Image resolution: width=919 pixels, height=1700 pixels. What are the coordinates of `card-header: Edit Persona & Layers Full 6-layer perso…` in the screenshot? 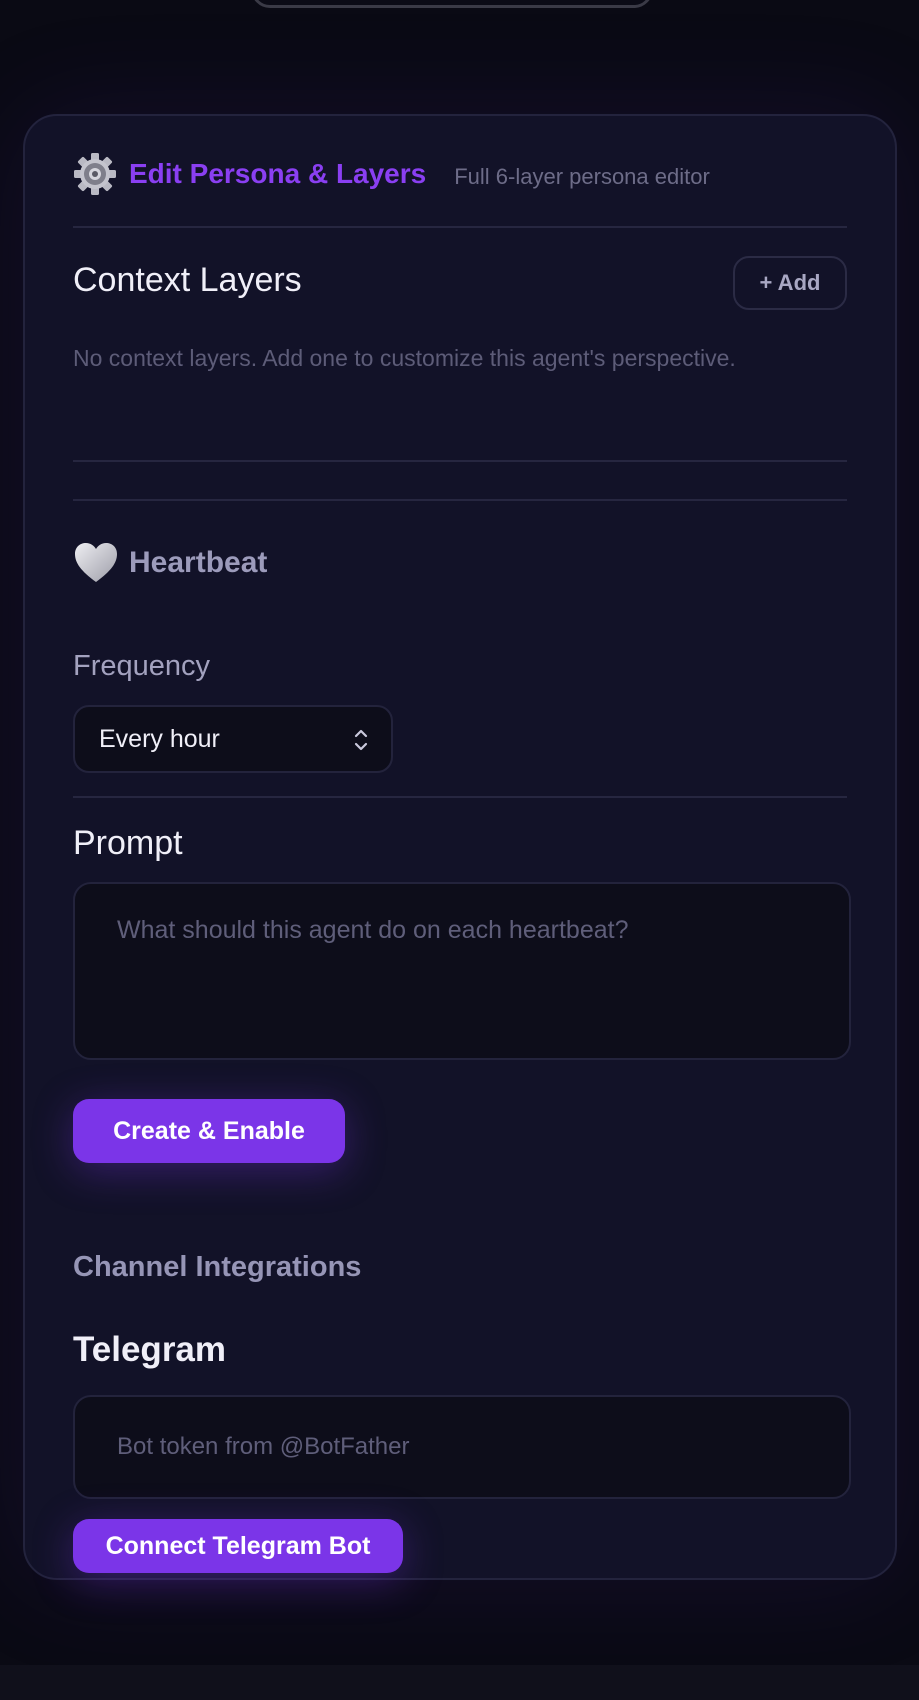 It's located at (460, 174).